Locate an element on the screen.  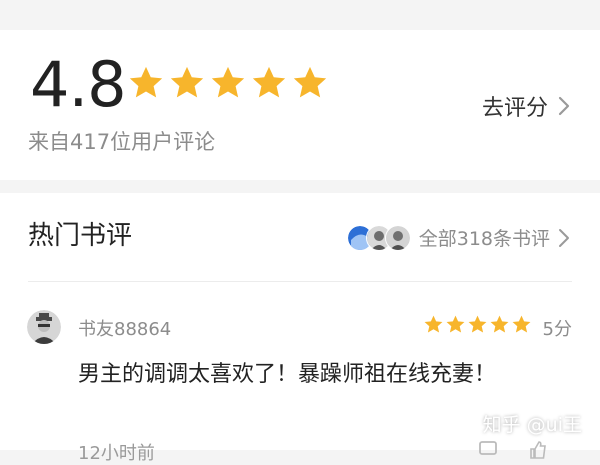
like-icon is located at coordinates (538, 450).